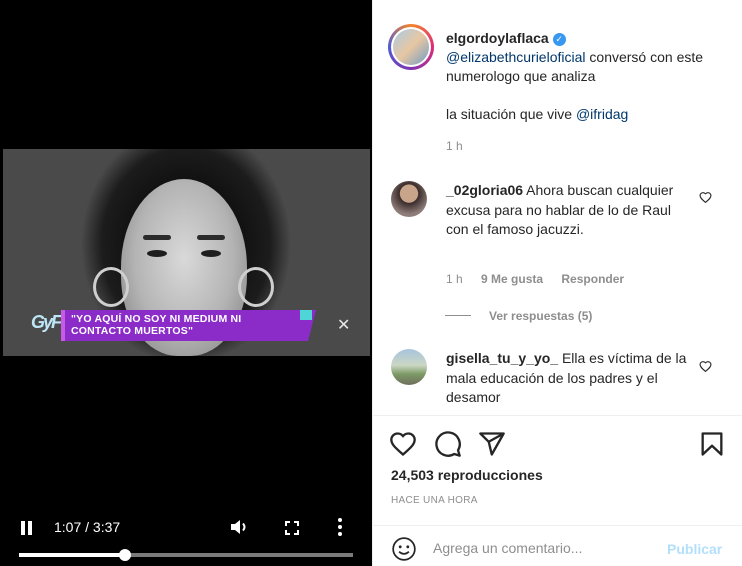 Image resolution: width=742 pixels, height=566 pixels. What do you see at coordinates (404, 549) in the screenshot?
I see `emoji-icon` at bounding box center [404, 549].